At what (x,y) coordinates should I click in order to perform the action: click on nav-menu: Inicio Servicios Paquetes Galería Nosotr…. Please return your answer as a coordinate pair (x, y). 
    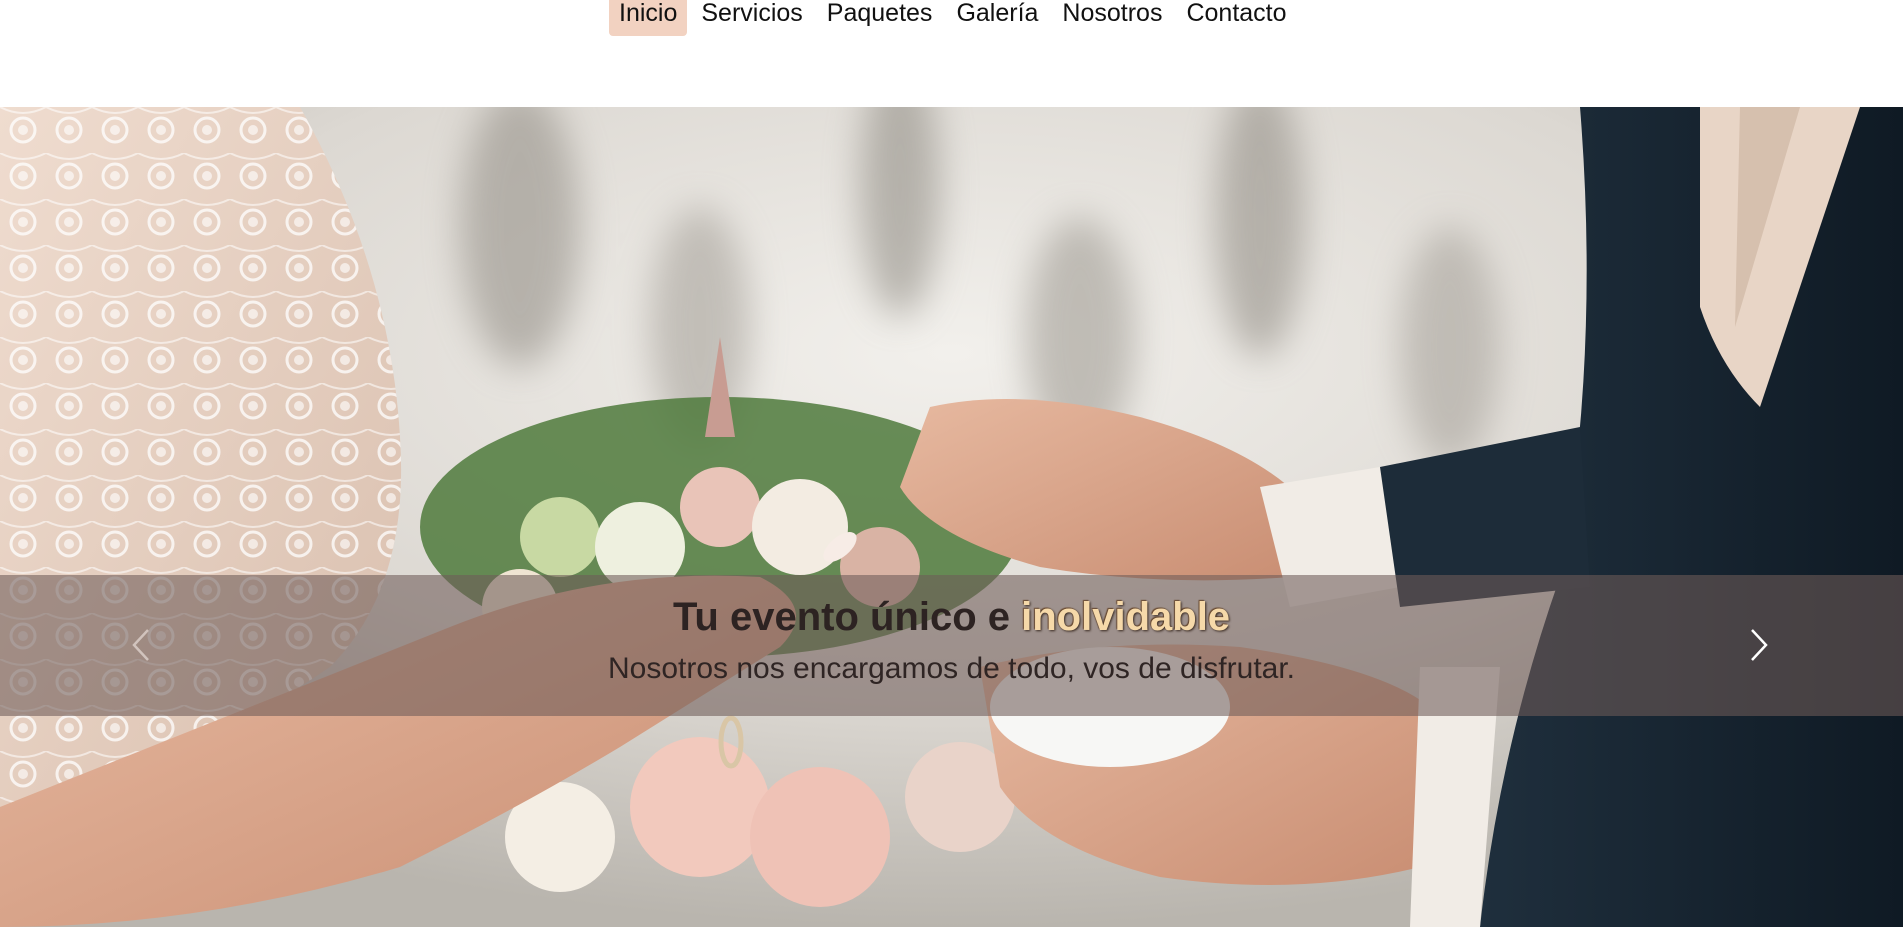
    Looking at the image, I should click on (953, 18).